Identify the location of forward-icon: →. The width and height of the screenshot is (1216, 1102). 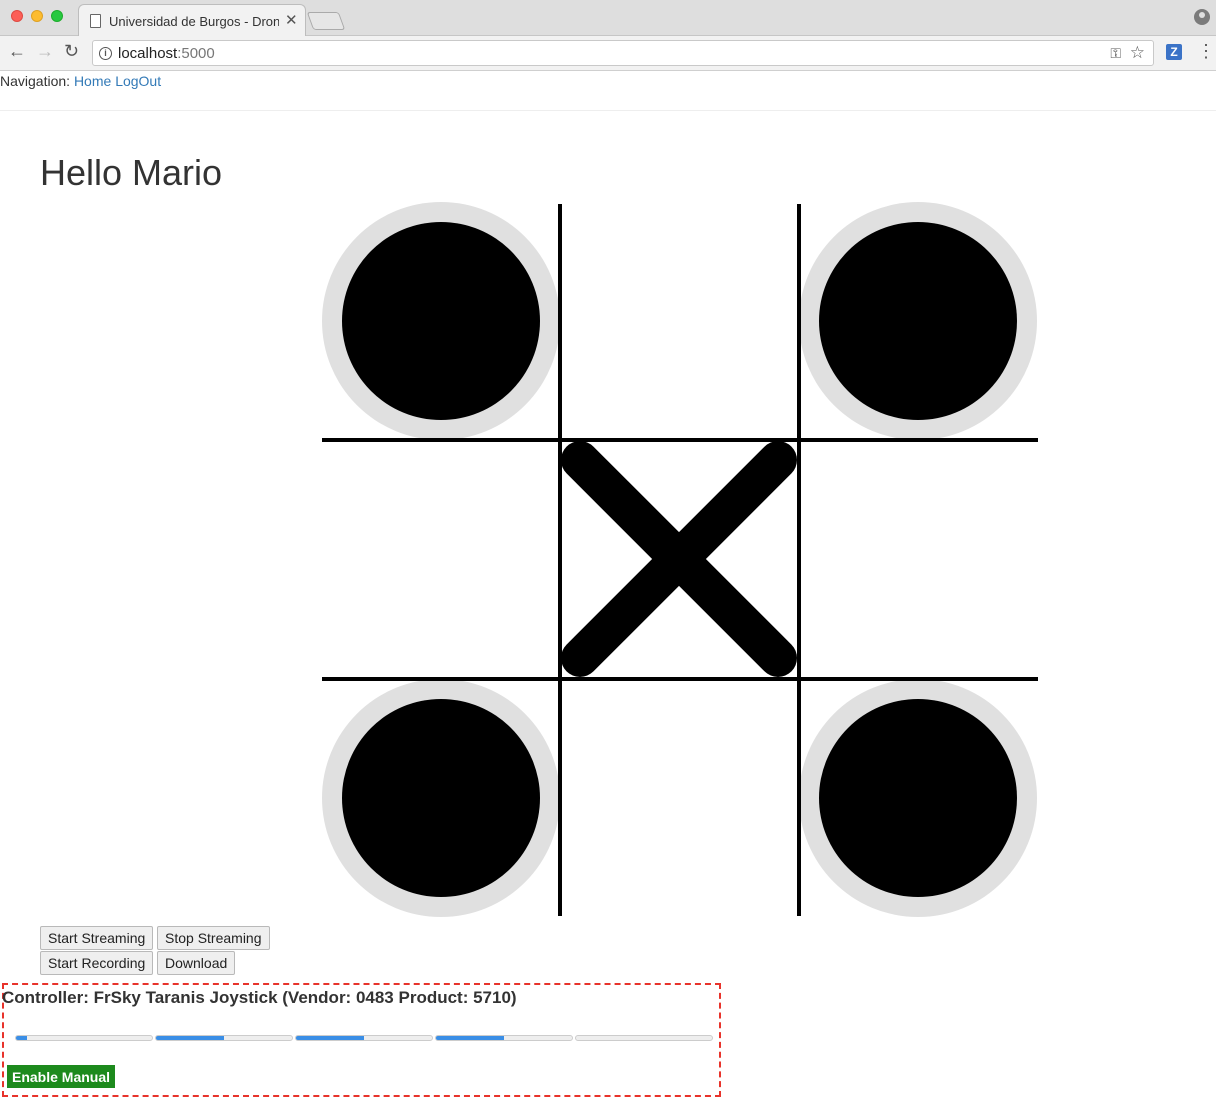
(45, 51).